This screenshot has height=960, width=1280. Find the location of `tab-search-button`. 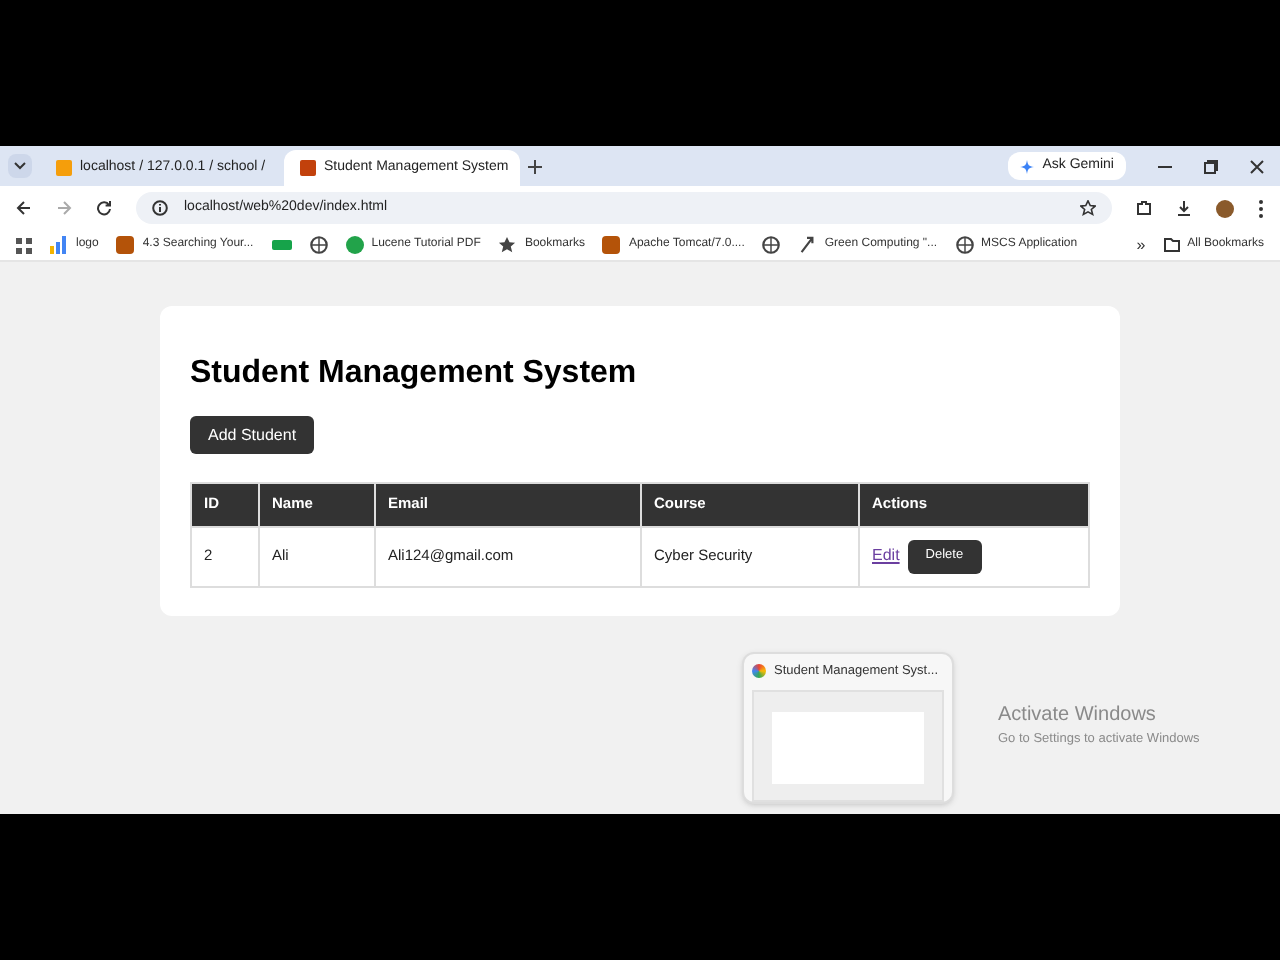

tab-search-button is located at coordinates (20, 166).